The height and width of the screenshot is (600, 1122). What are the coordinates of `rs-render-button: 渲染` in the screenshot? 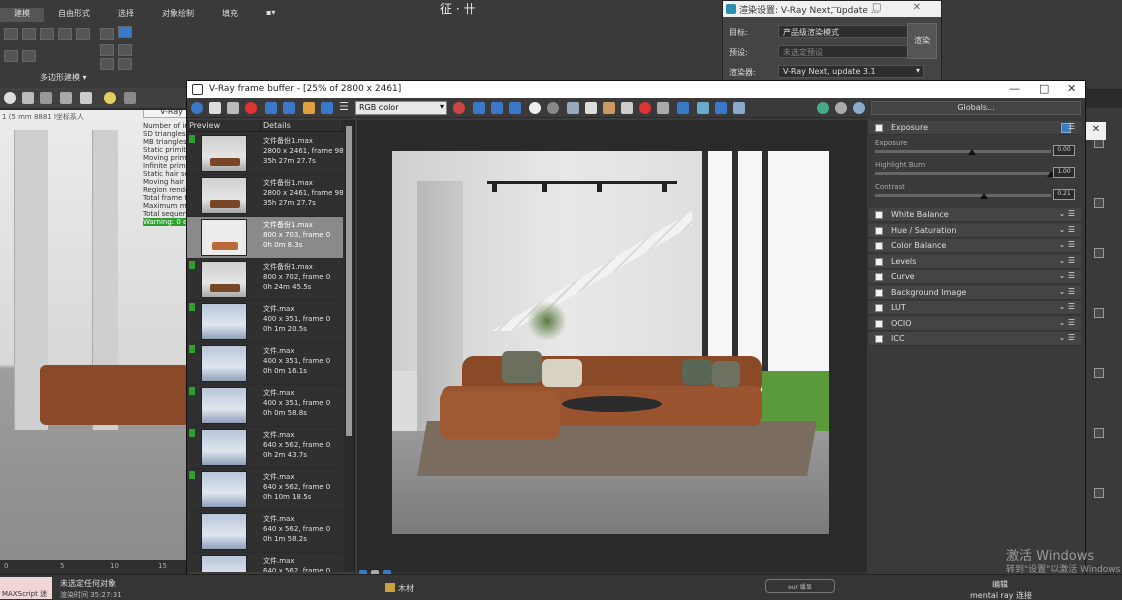 It's located at (922, 41).